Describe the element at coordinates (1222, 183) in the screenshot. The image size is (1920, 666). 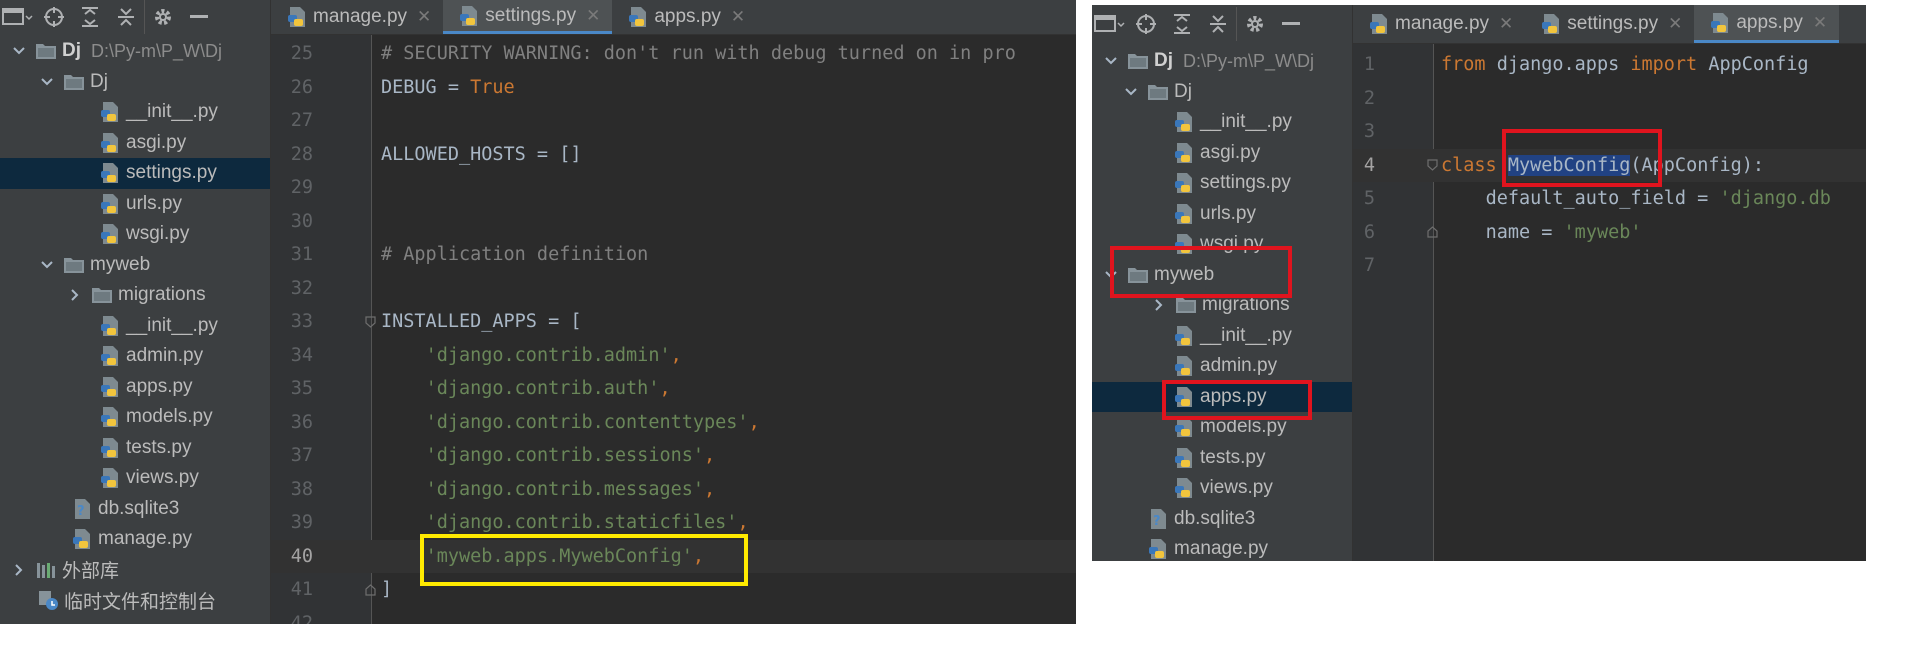
I see `tree-file: settings.py` at that location.